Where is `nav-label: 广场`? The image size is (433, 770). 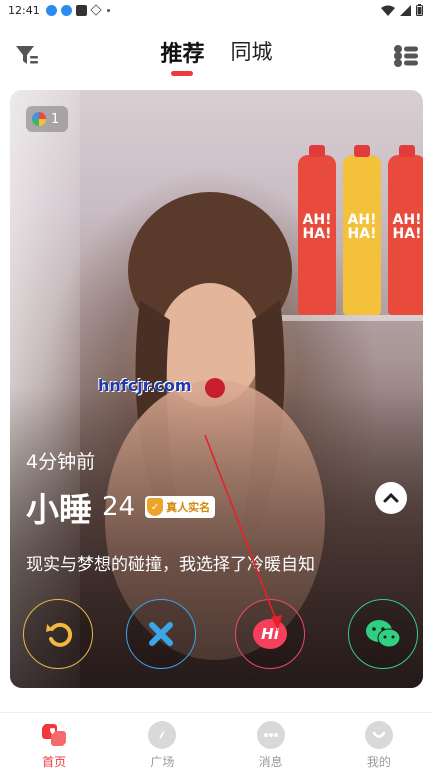 nav-label: 广场 is located at coordinates (162, 762).